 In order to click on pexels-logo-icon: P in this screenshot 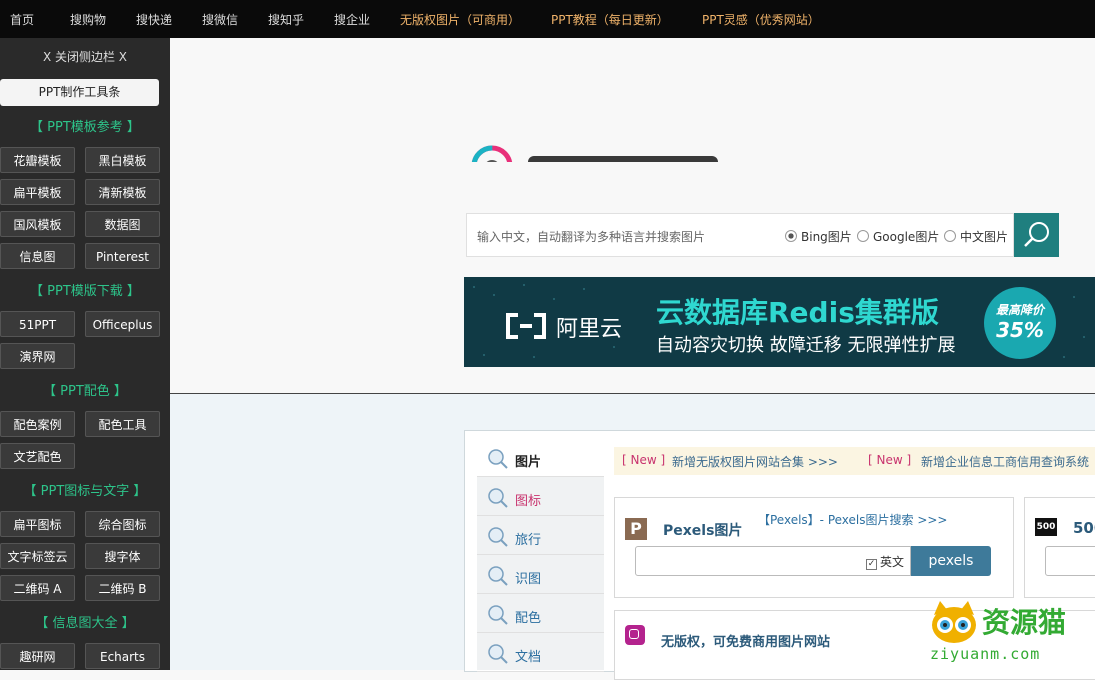, I will do `click(636, 529)`.